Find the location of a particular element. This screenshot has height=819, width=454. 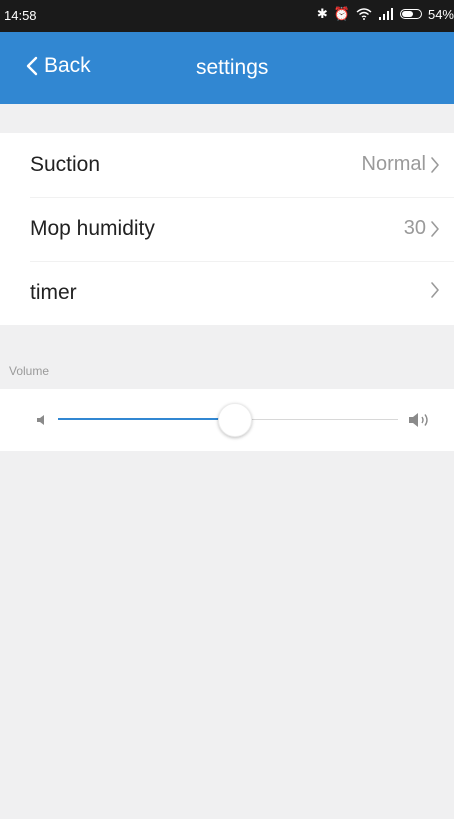

status-icons: ✱ ⏰ 54% is located at coordinates (385, 14).